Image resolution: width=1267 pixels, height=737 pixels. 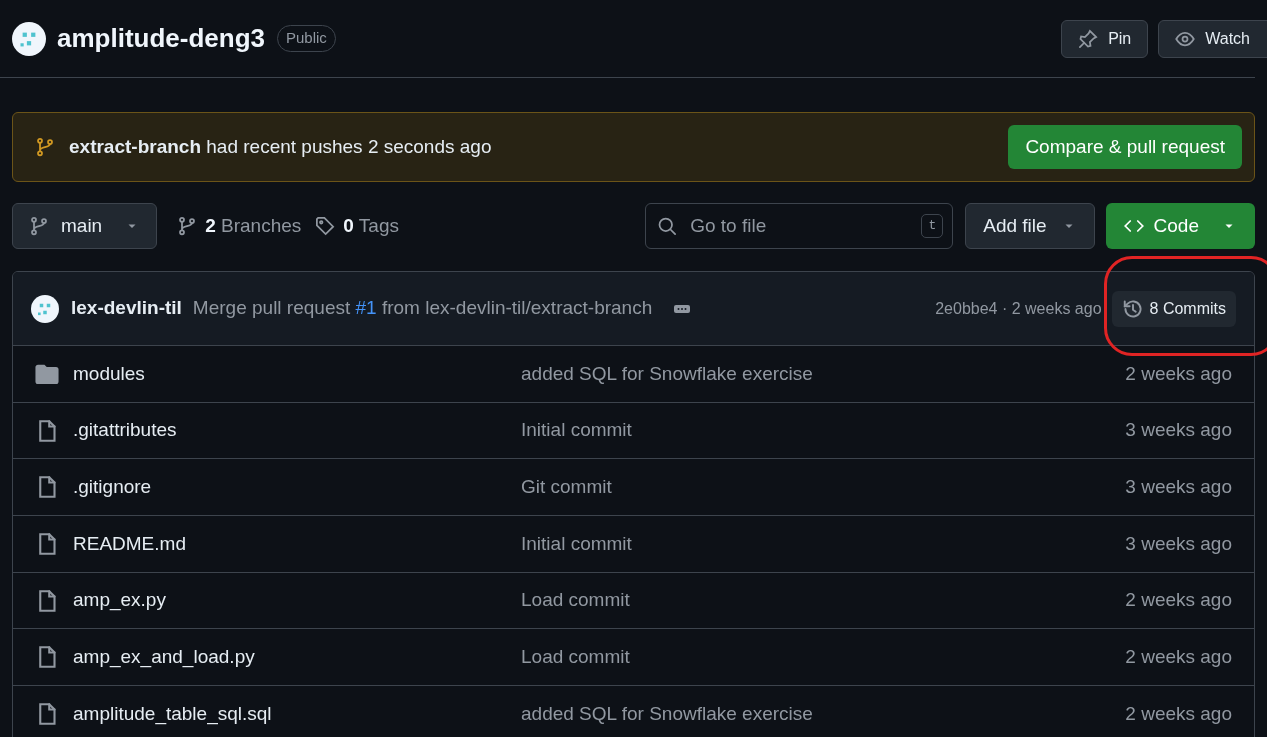 What do you see at coordinates (1212, 38) in the screenshot?
I see `watch-button: Watch` at bounding box center [1212, 38].